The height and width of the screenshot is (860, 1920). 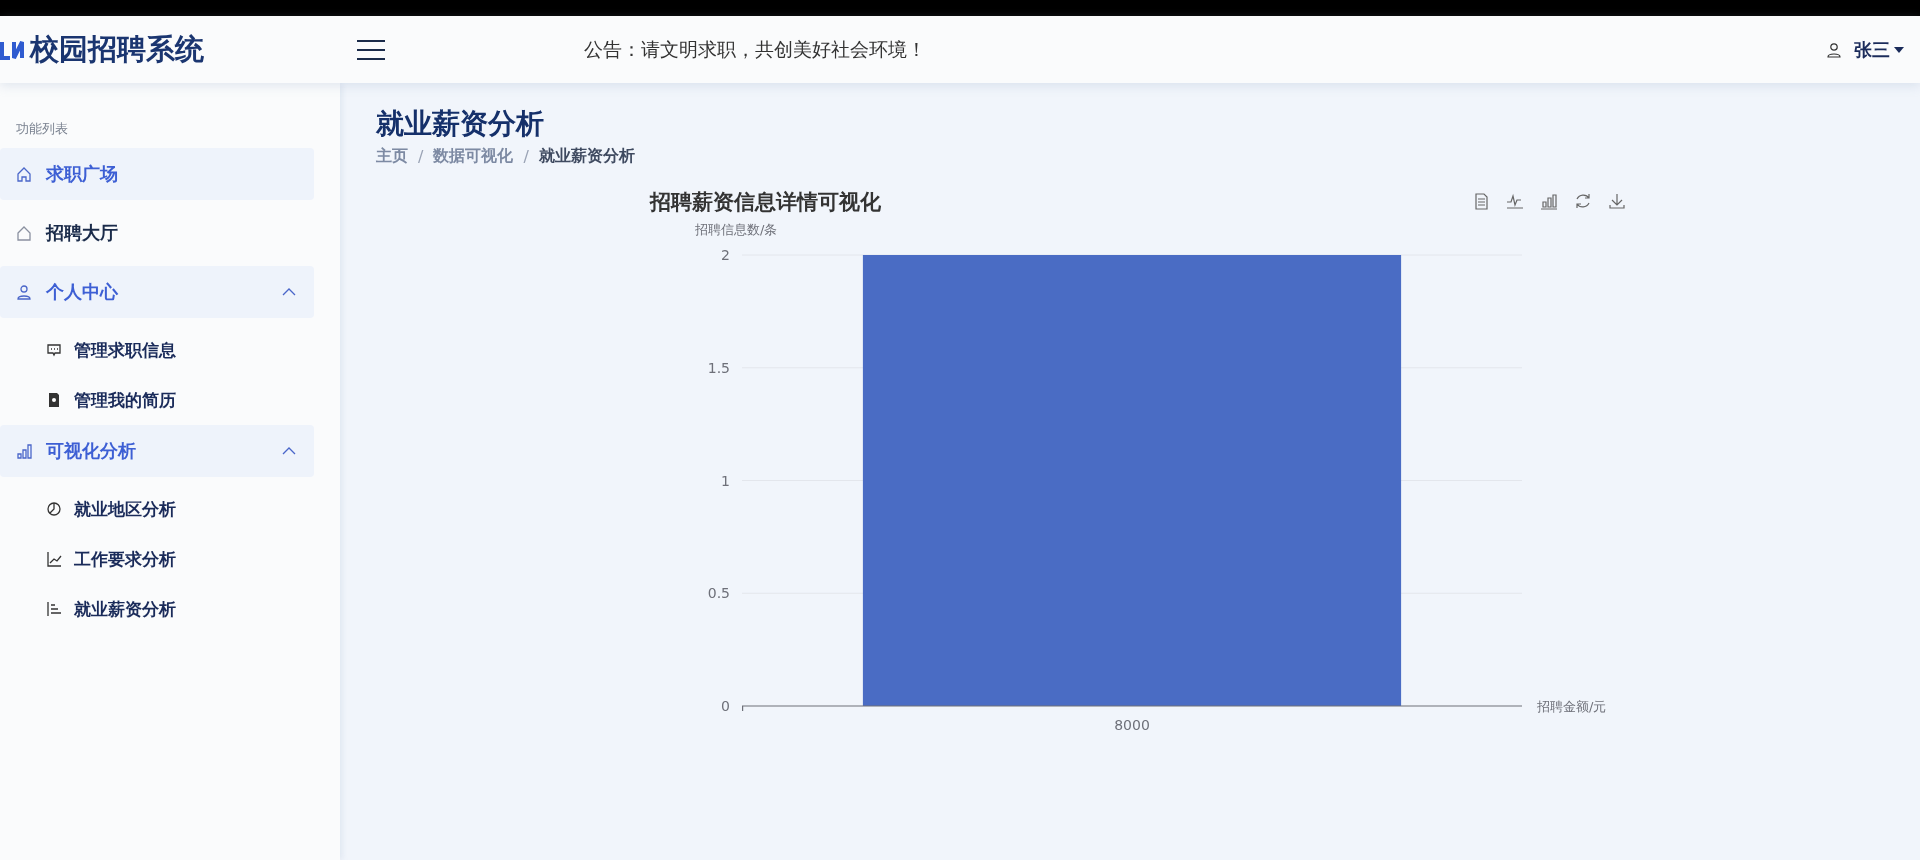 I want to click on y-tick-label: 1, so click(x=725, y=480).